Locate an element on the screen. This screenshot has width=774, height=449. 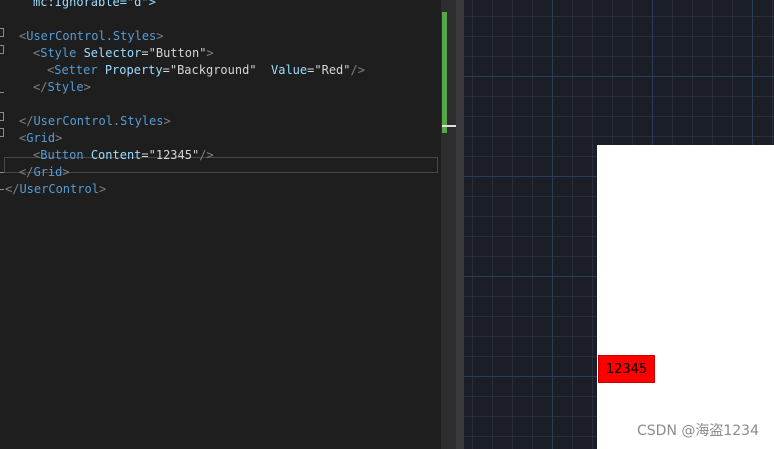
code-token: Button is located at coordinates (62, 155).